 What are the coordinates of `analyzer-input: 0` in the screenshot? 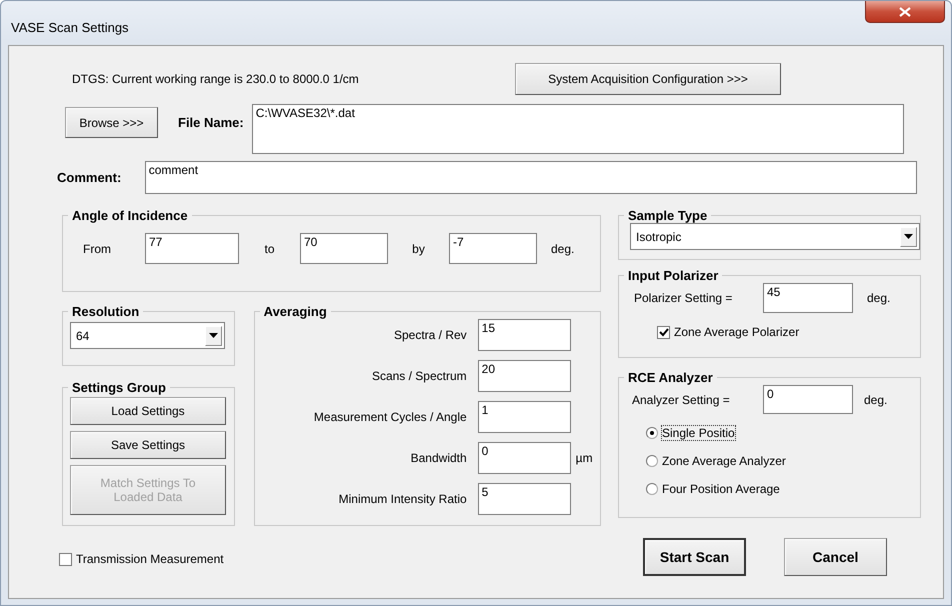 It's located at (808, 399).